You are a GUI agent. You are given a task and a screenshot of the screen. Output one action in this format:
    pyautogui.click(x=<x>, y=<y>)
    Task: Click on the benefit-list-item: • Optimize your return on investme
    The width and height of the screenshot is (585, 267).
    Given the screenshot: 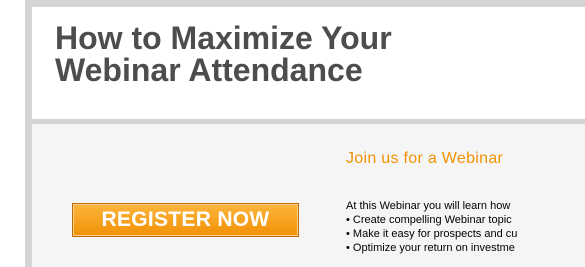 What is the action you would take?
    pyautogui.click(x=430, y=248)
    